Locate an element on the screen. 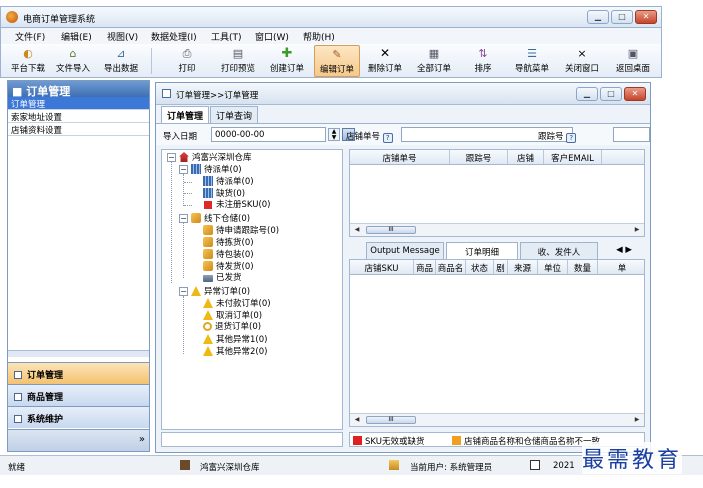 Image resolution: width=703 pixels, height=488 pixels. inner-minimize-button: ▁ is located at coordinates (587, 94).